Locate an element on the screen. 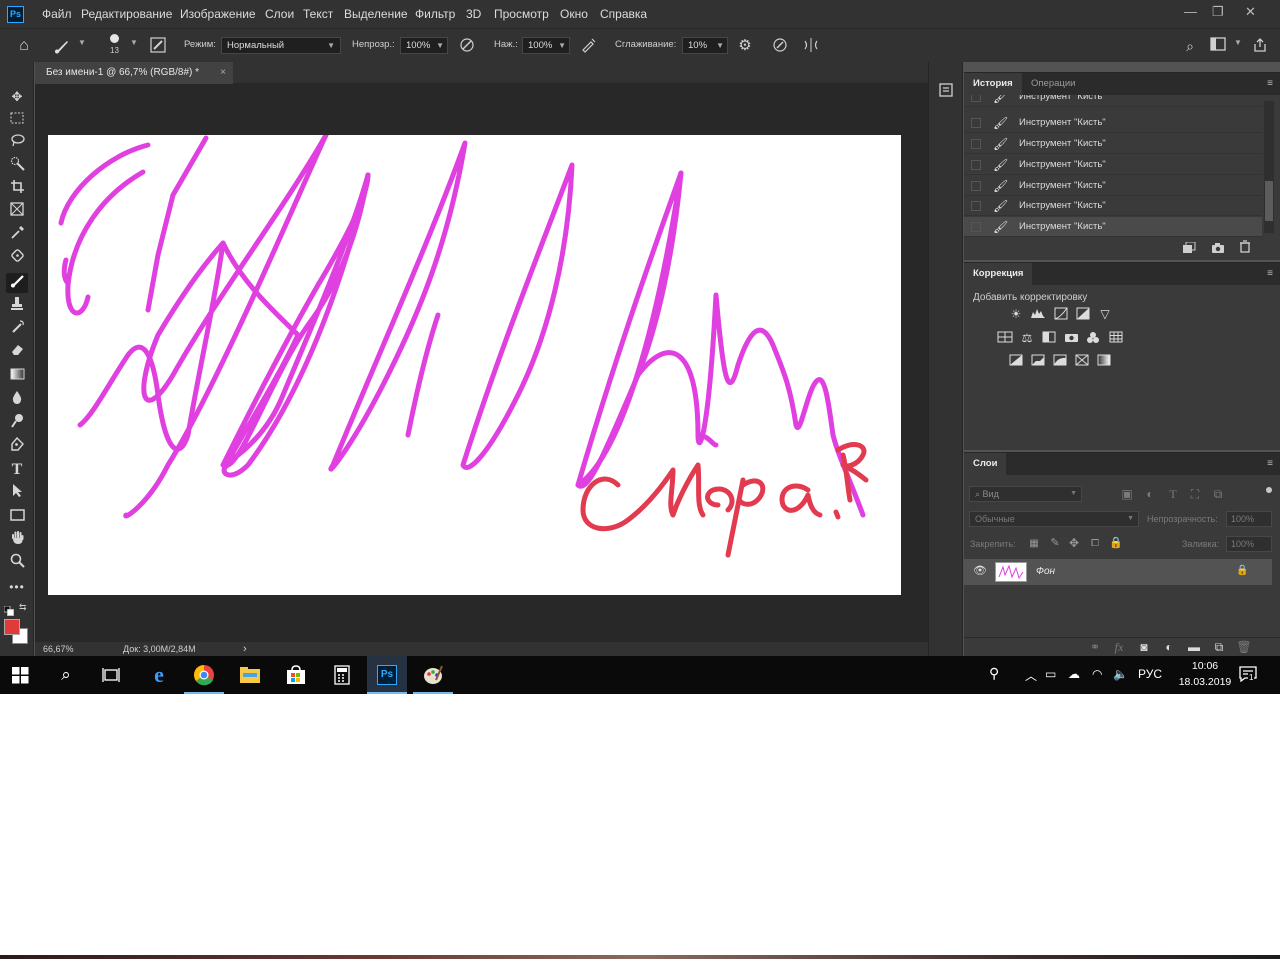 This screenshot has width=1280, height=959. clone-stamp-tool-icon is located at coordinates (17, 306).